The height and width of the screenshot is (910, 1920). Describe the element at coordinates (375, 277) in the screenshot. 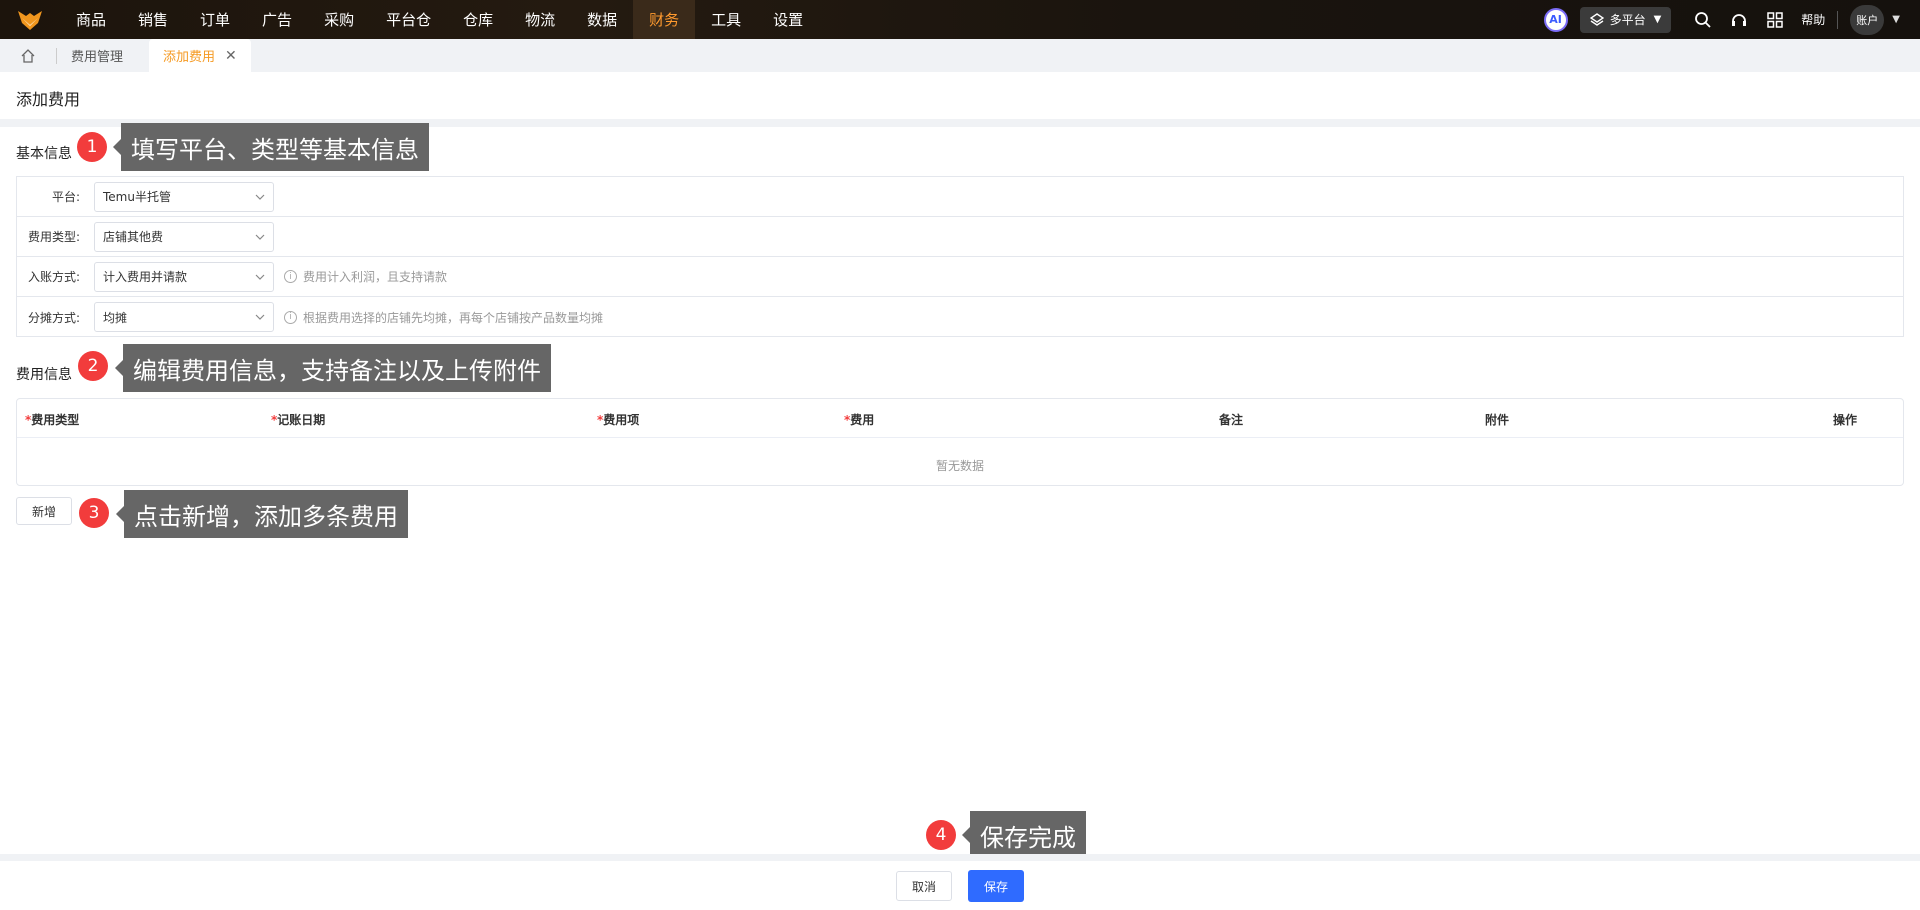

I see `entry-method-hint-text: 费用计入利润，且支持请款` at that location.